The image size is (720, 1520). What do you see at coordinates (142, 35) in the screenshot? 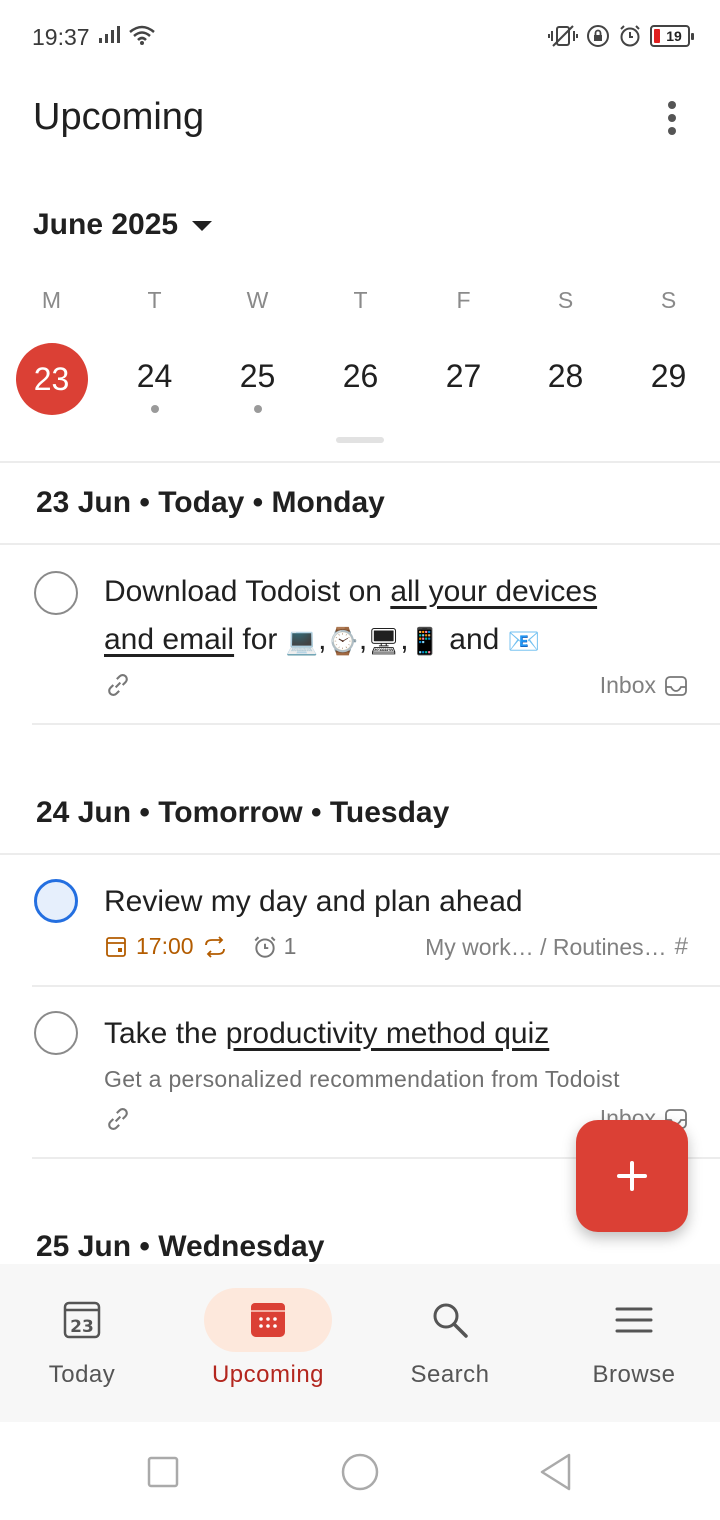
I see `wifi-icon` at bounding box center [142, 35].